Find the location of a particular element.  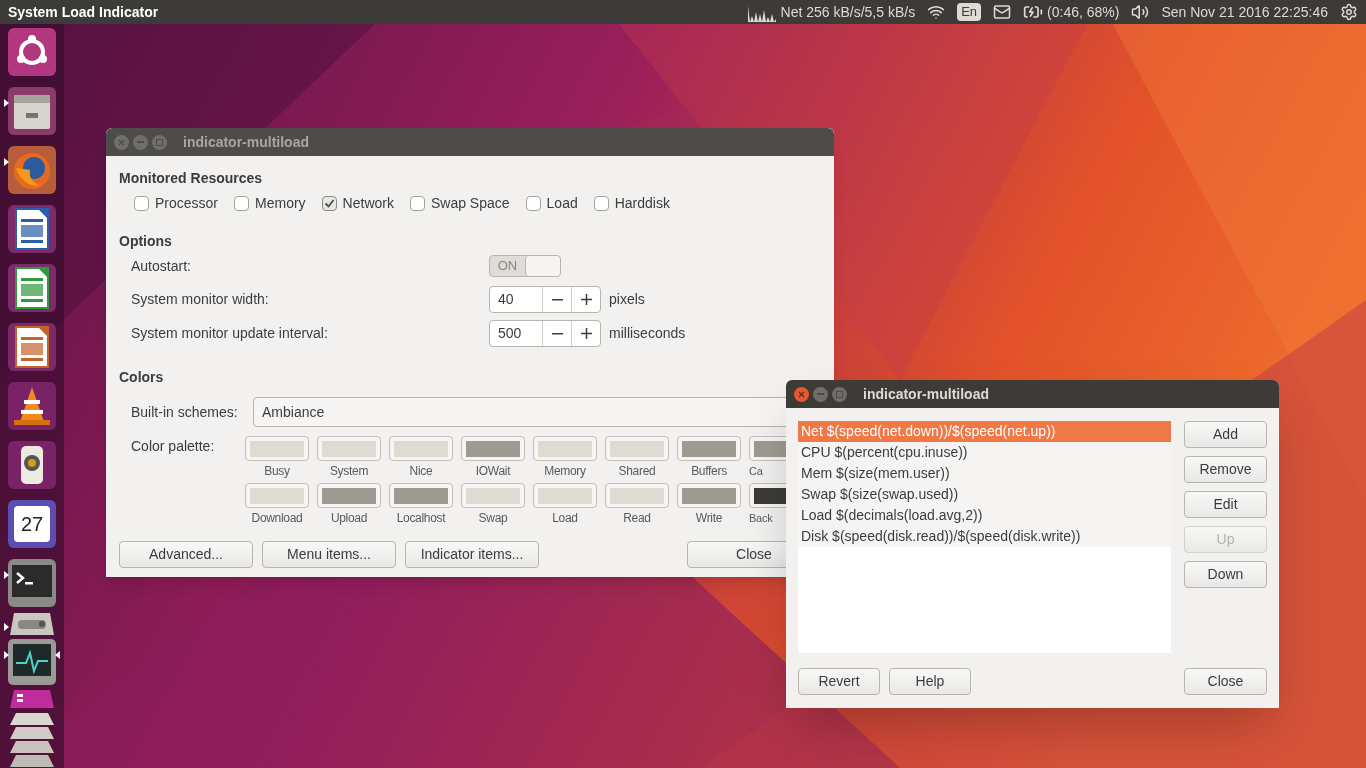

field-label: Autostart: is located at coordinates (161, 266).